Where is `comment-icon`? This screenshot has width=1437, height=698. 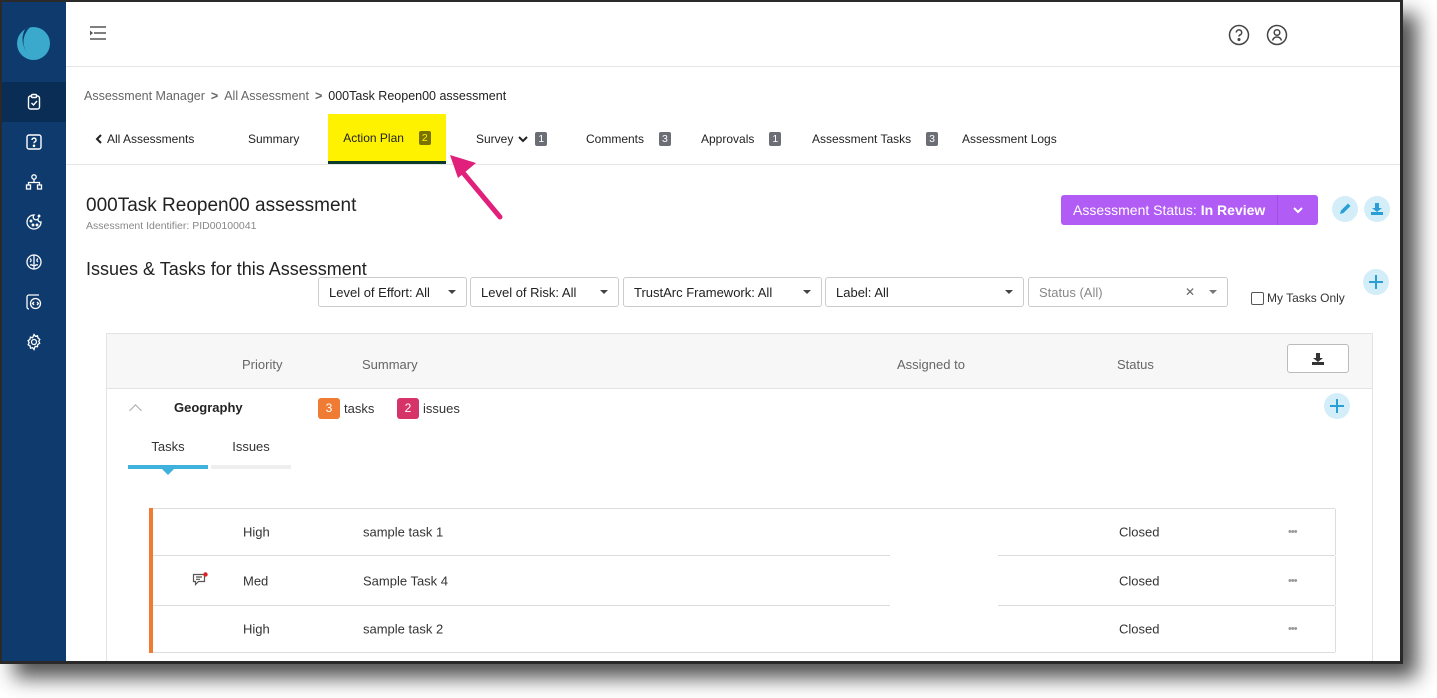
comment-icon is located at coordinates (200, 580).